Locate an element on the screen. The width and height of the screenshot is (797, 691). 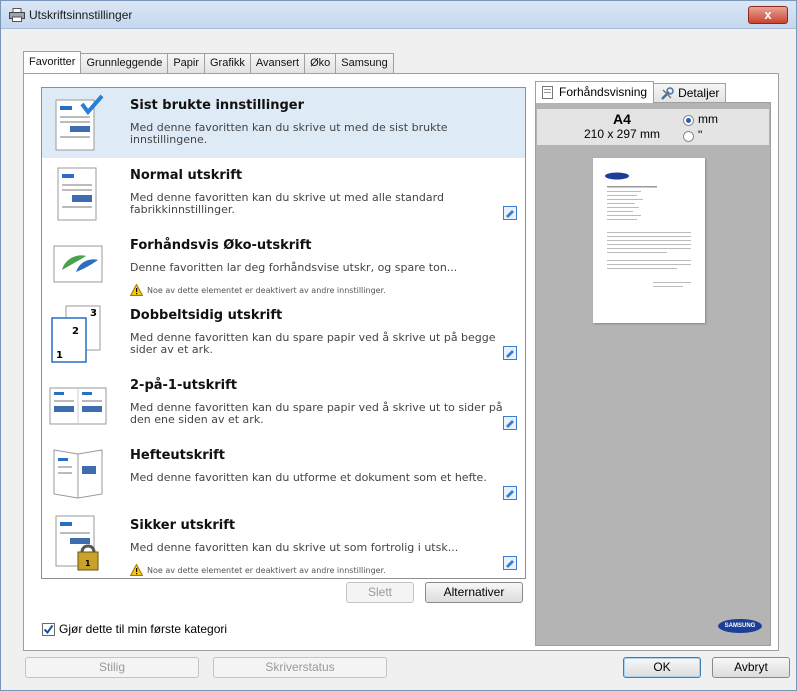
tab-advanced: Avansert is located at coordinates (277, 63).